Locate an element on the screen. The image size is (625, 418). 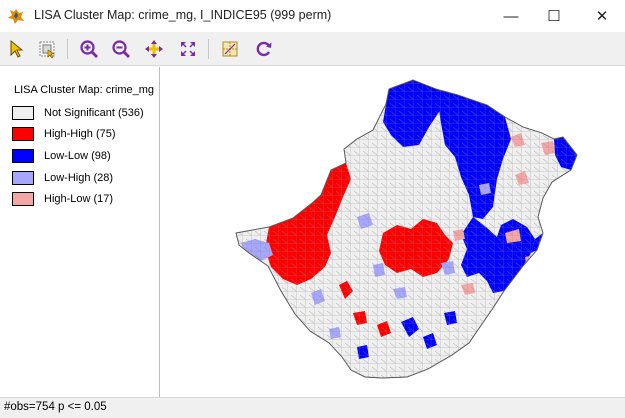
status-bar: #obs=754 p <= 0.05 is located at coordinates (312, 407).